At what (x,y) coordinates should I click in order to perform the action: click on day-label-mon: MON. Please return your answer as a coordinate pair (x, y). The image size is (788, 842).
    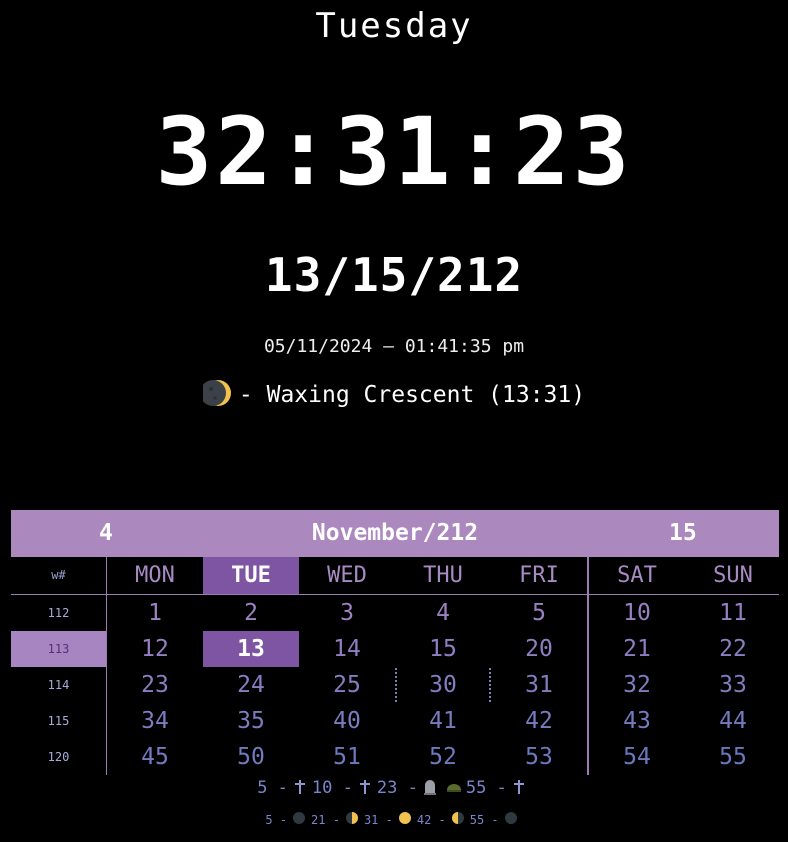
    Looking at the image, I should click on (155, 575).